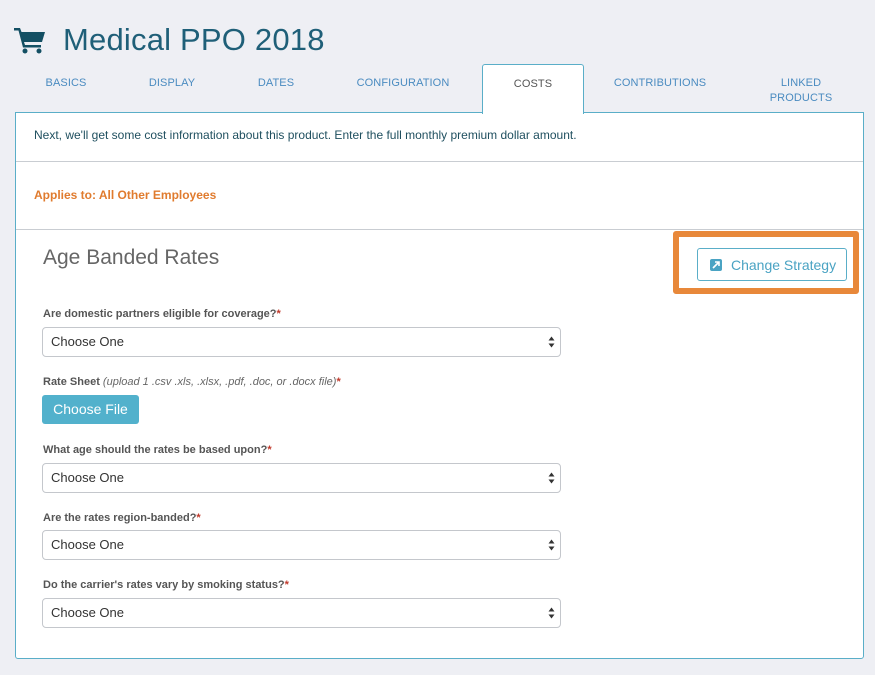 This screenshot has height=675, width=875. Describe the element at coordinates (172, 83) in the screenshot. I see `tab-label: DISPLAY` at that location.